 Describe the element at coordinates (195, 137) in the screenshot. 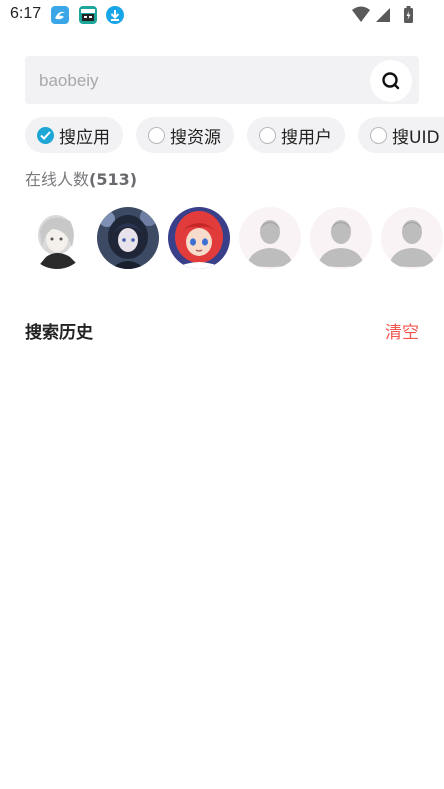

I see `filter-label: 搜资源` at that location.